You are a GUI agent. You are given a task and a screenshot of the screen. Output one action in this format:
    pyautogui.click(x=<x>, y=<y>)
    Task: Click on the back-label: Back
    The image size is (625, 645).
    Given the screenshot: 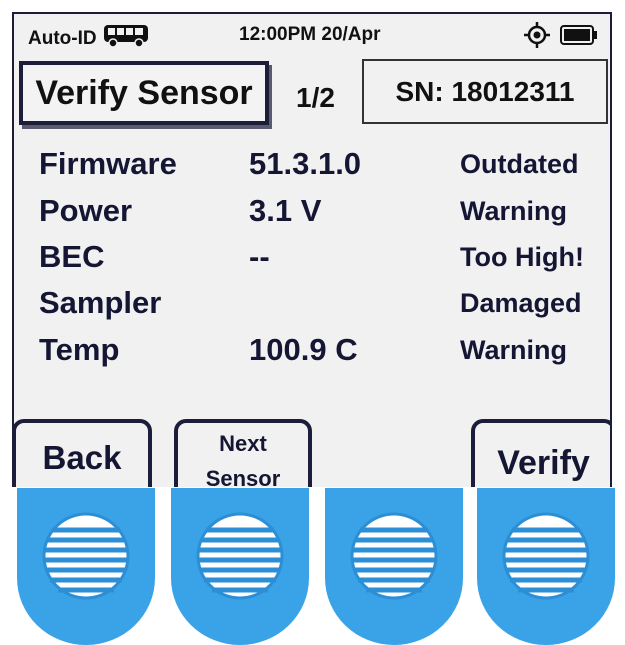 What is the action you would take?
    pyautogui.click(x=82, y=457)
    